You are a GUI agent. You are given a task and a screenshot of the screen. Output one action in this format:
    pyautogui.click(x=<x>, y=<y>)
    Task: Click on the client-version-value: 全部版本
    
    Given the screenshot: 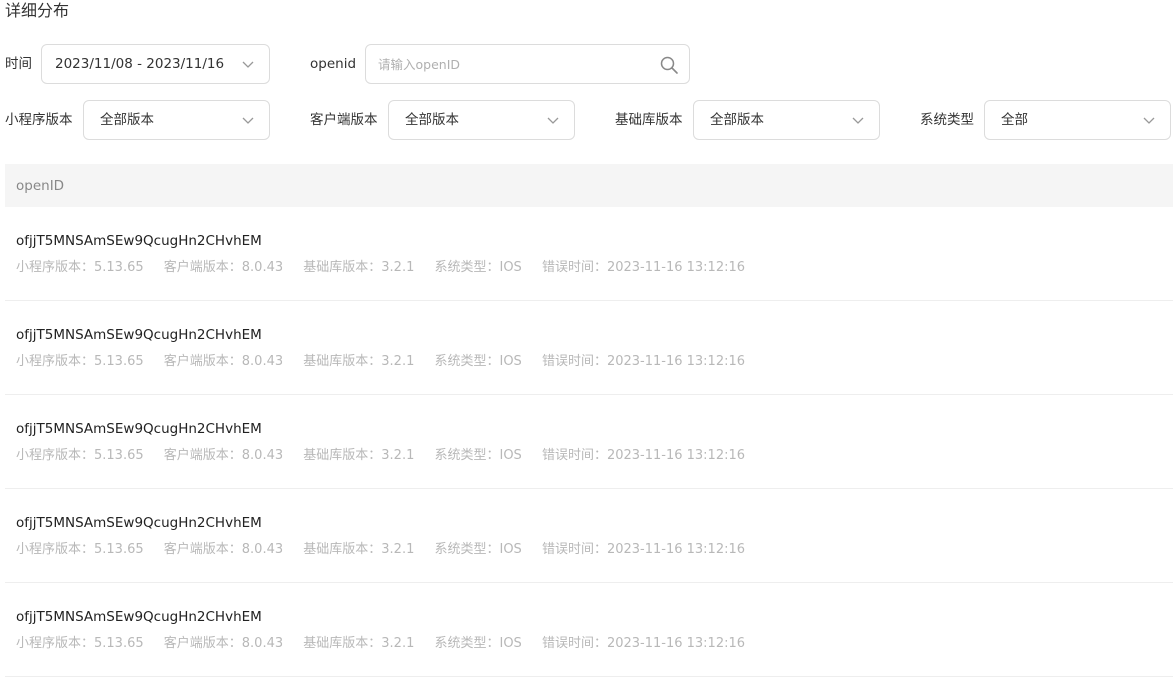 What is the action you would take?
    pyautogui.click(x=432, y=120)
    